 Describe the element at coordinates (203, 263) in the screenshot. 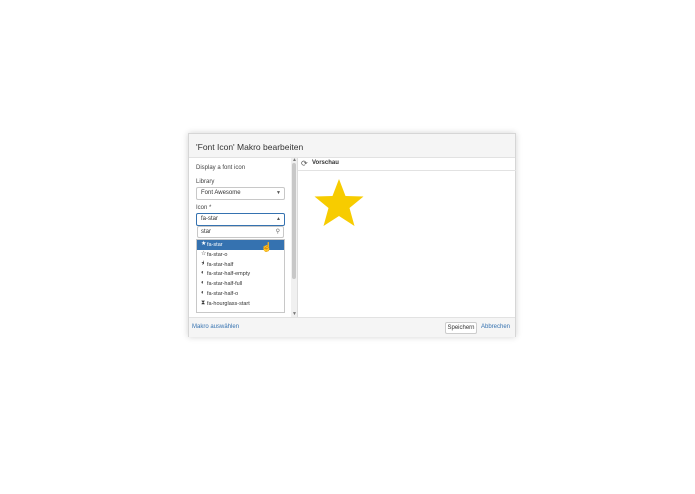

I see `star-half-icon: ⯨` at that location.